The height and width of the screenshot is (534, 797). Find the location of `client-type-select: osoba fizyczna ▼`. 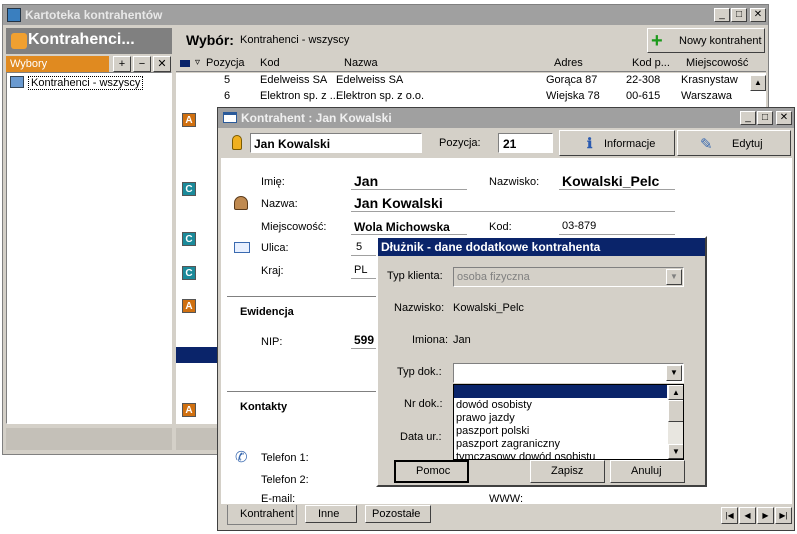

client-type-select: osoba fizyczna ▼ is located at coordinates (568, 277).